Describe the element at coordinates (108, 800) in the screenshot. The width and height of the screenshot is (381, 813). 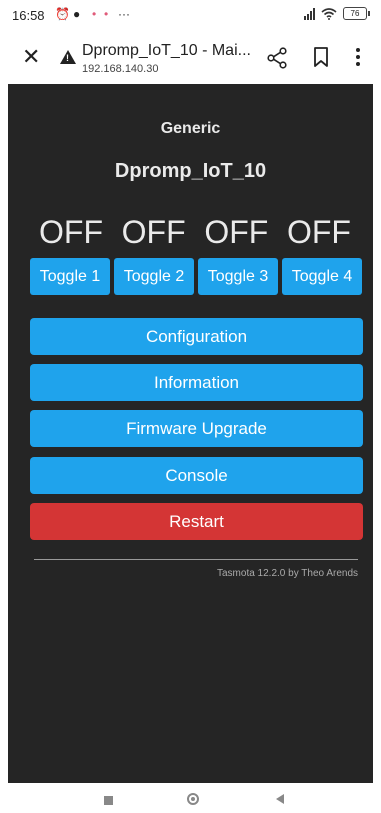
I see `recent-apps-icon` at that location.